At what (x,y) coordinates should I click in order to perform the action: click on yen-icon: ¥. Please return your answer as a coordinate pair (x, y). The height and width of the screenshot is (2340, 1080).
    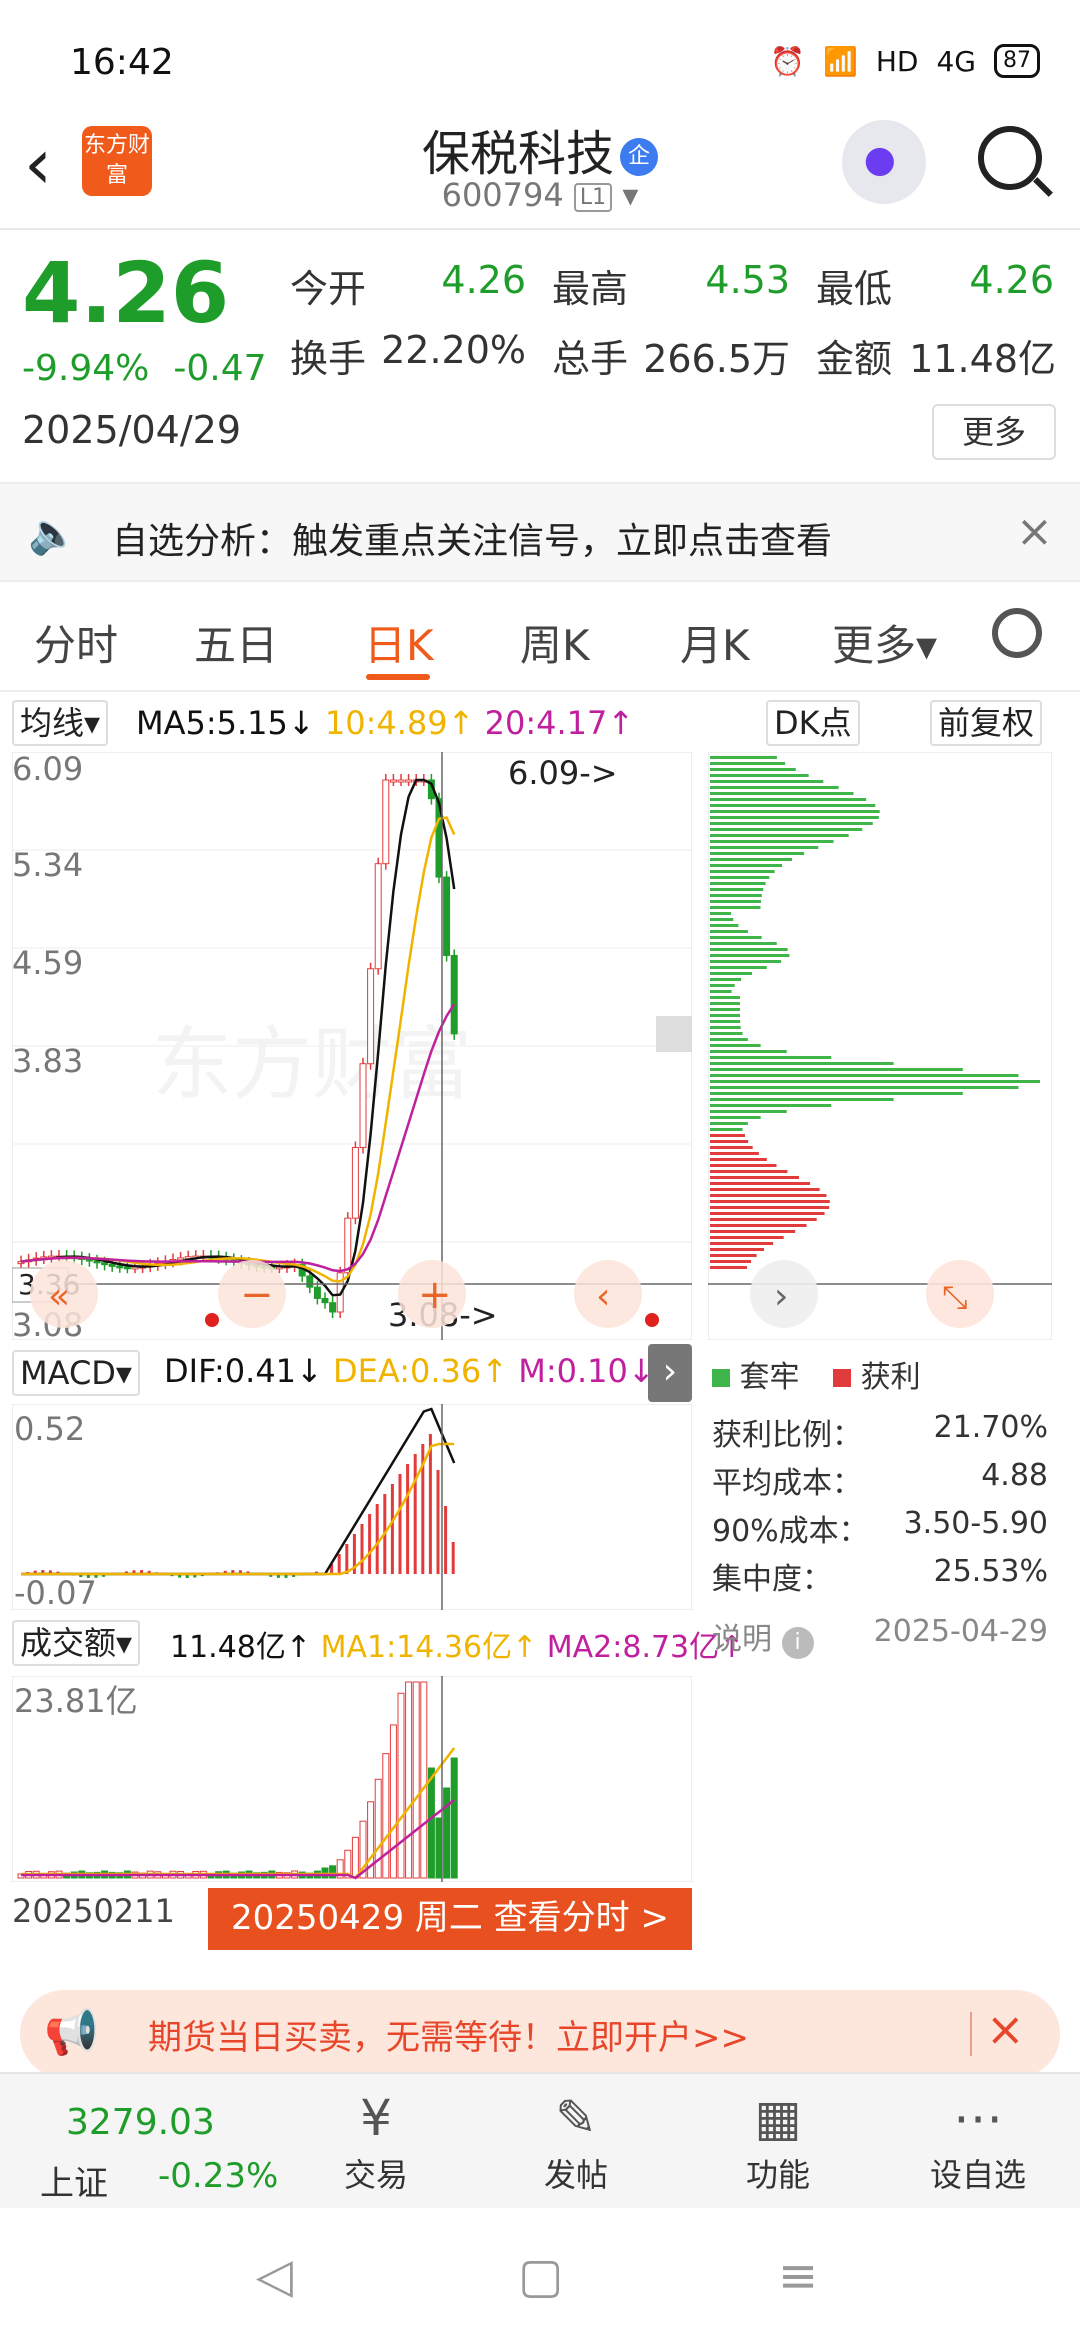
    Looking at the image, I should click on (376, 2118).